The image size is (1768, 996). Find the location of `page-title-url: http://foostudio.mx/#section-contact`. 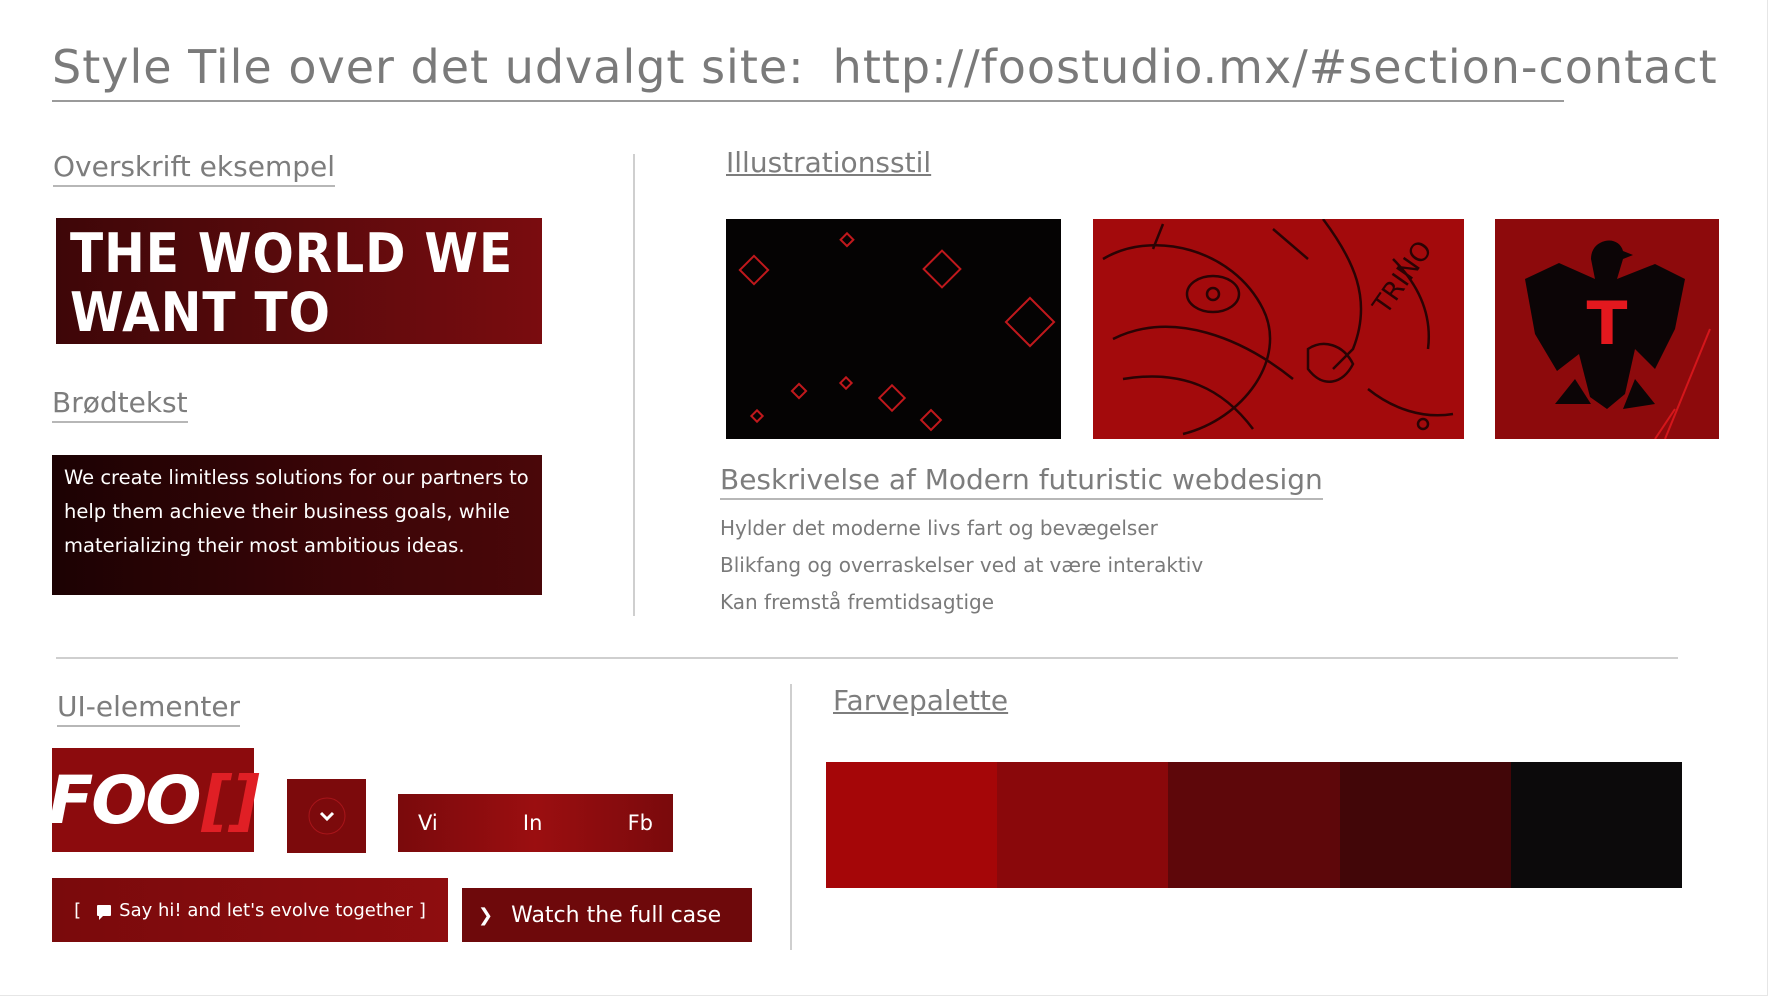

page-title-url: http://foostudio.mx/#section-contact is located at coordinates (1275, 67).